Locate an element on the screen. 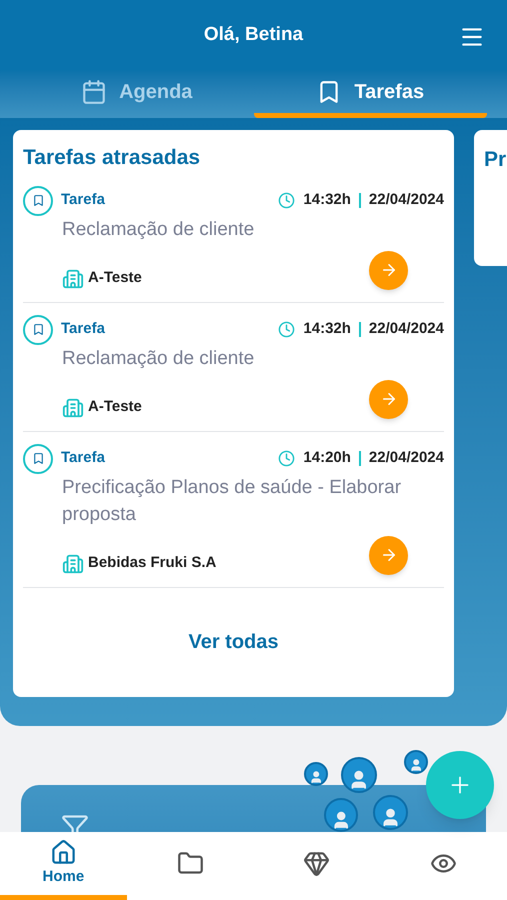 The image size is (507, 900). home-icon is located at coordinates (63, 852).